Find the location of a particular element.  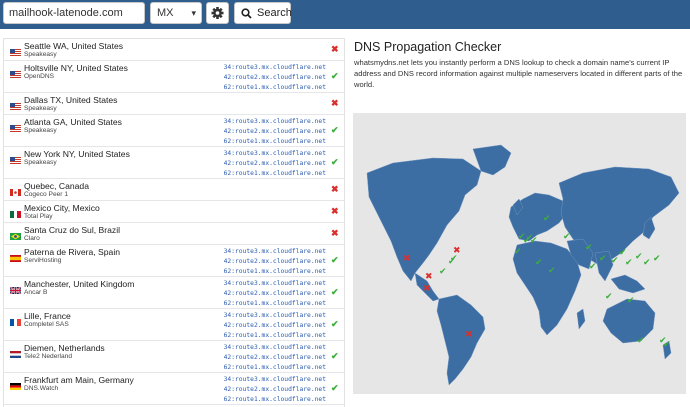

search-button: Search is located at coordinates (263, 13).